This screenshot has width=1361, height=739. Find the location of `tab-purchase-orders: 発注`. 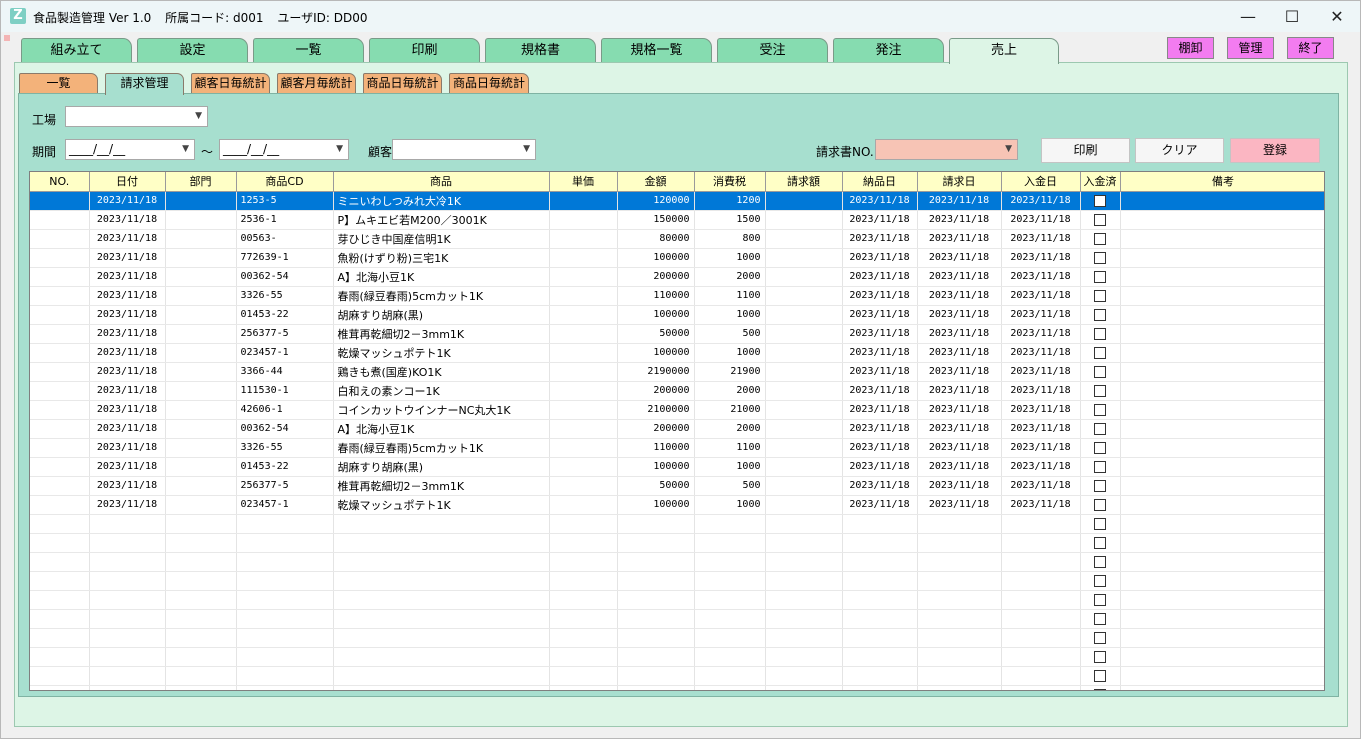

tab-purchase-orders: 発注 is located at coordinates (888, 50).